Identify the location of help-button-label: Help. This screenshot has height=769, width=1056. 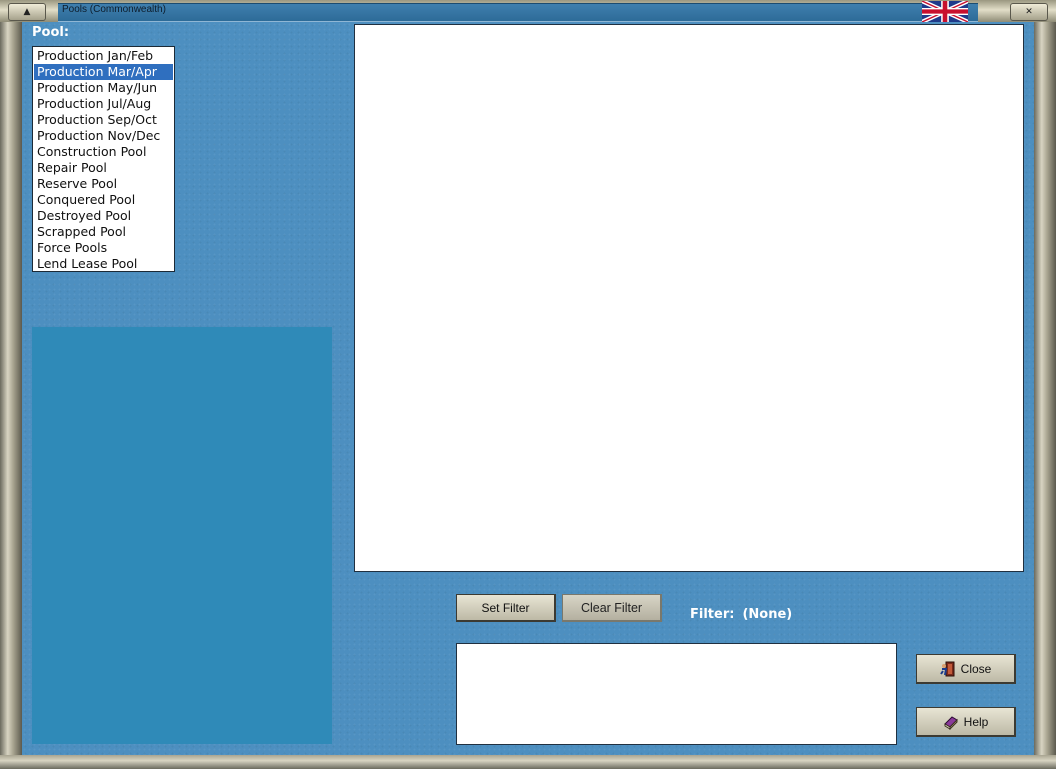
(976, 721).